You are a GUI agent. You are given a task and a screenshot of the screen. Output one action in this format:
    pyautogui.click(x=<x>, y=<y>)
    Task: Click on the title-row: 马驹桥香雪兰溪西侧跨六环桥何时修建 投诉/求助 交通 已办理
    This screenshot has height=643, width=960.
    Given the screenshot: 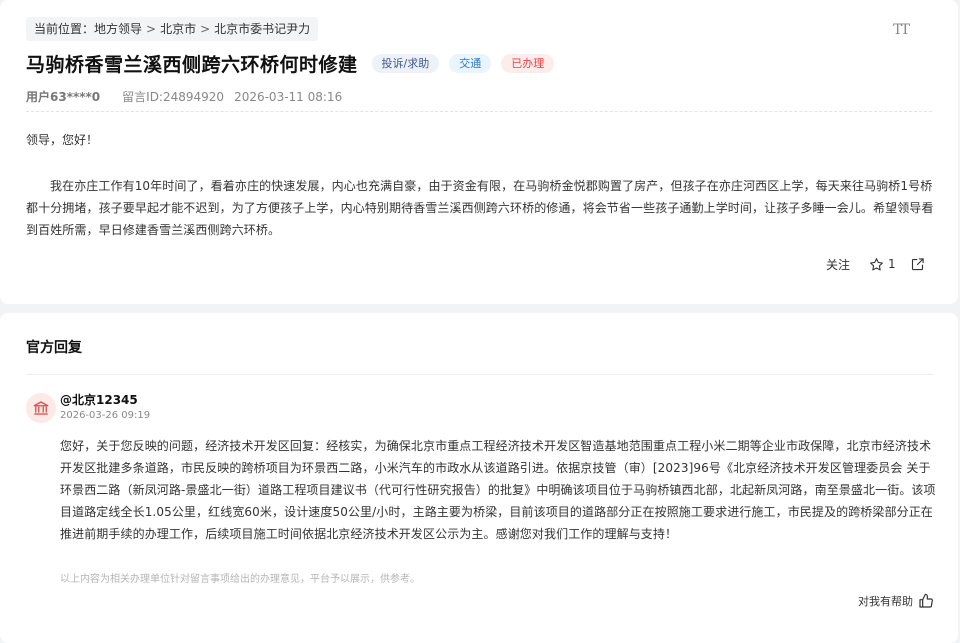 What is the action you would take?
    pyautogui.click(x=290, y=63)
    